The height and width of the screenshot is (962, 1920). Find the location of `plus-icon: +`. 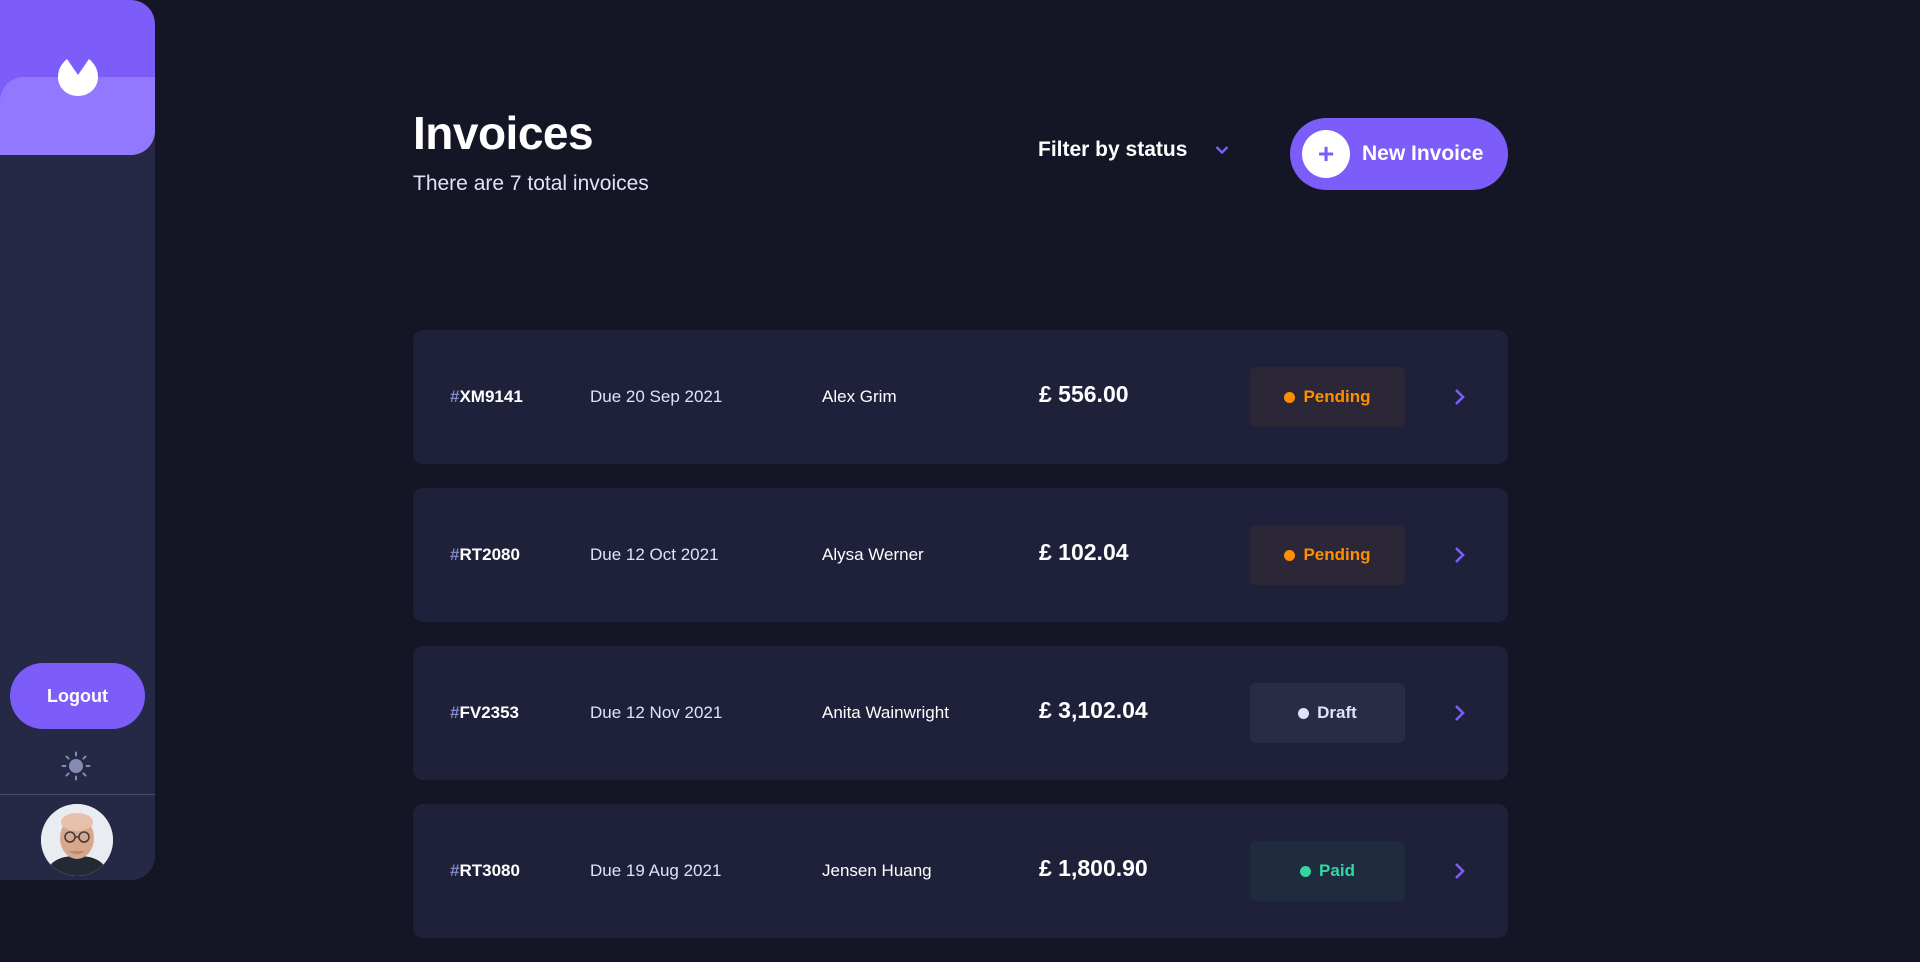

plus-icon: + is located at coordinates (1326, 154).